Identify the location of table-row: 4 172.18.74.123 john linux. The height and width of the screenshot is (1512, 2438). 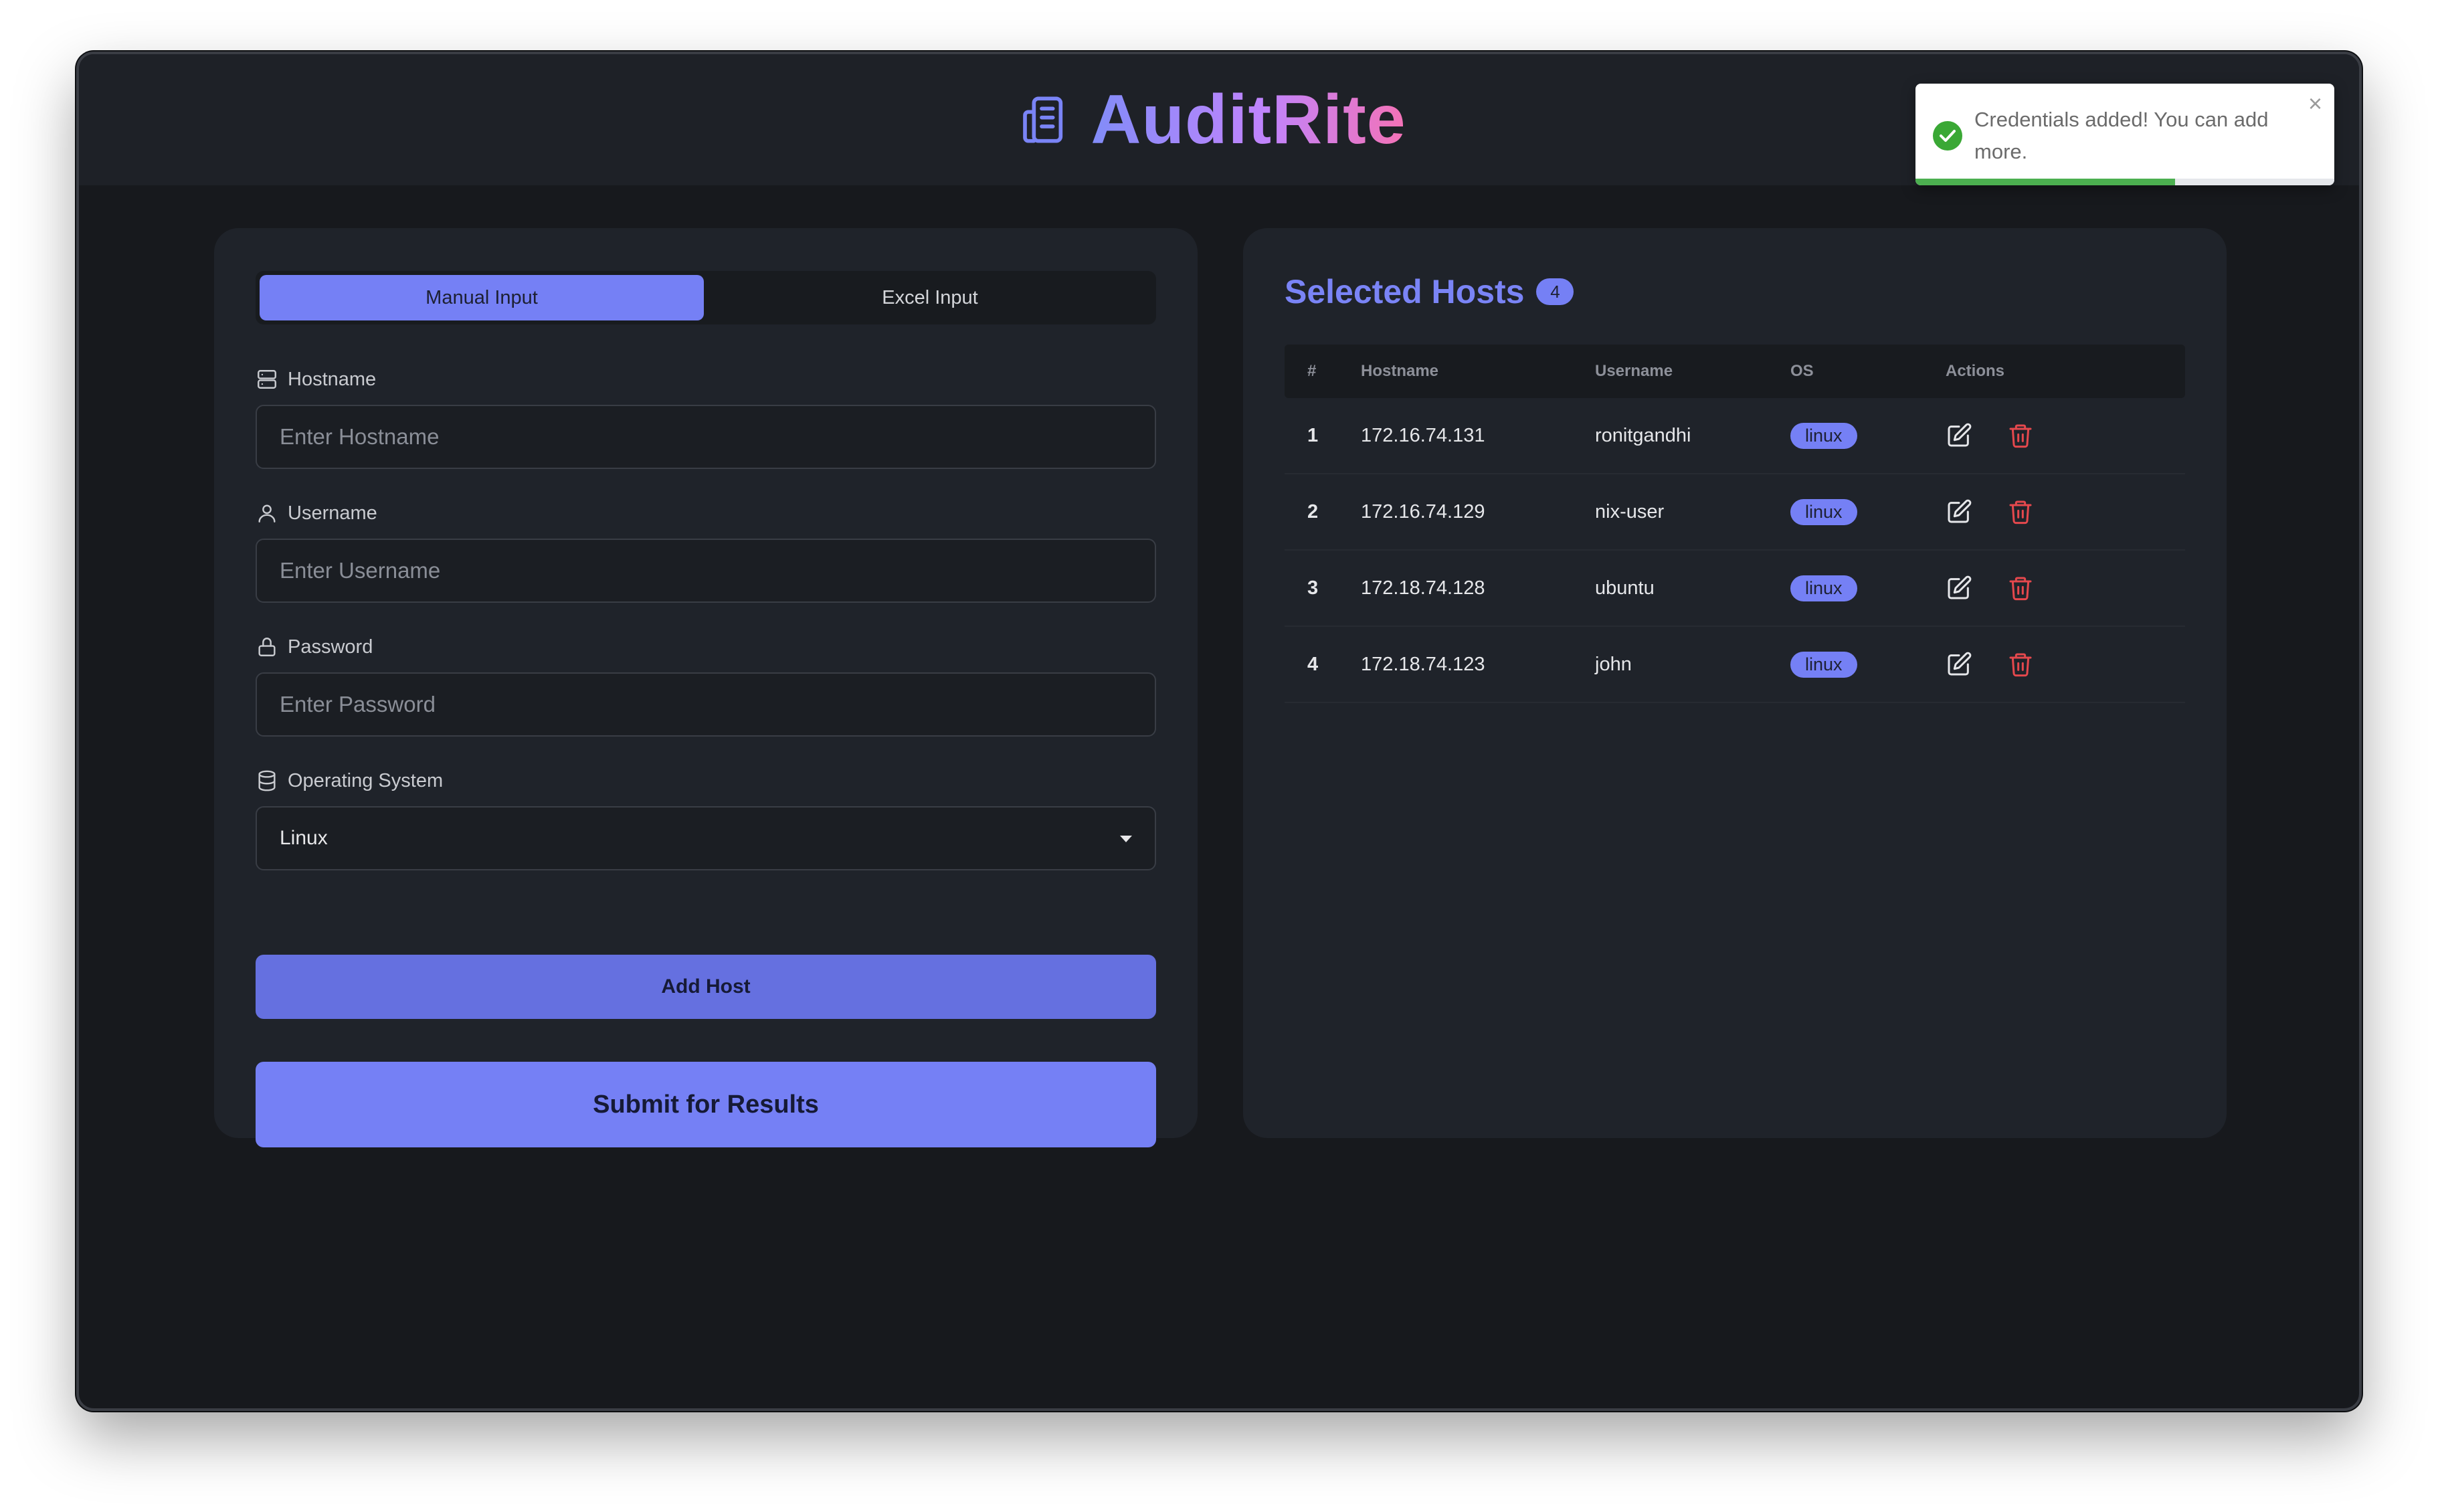
(1735, 665).